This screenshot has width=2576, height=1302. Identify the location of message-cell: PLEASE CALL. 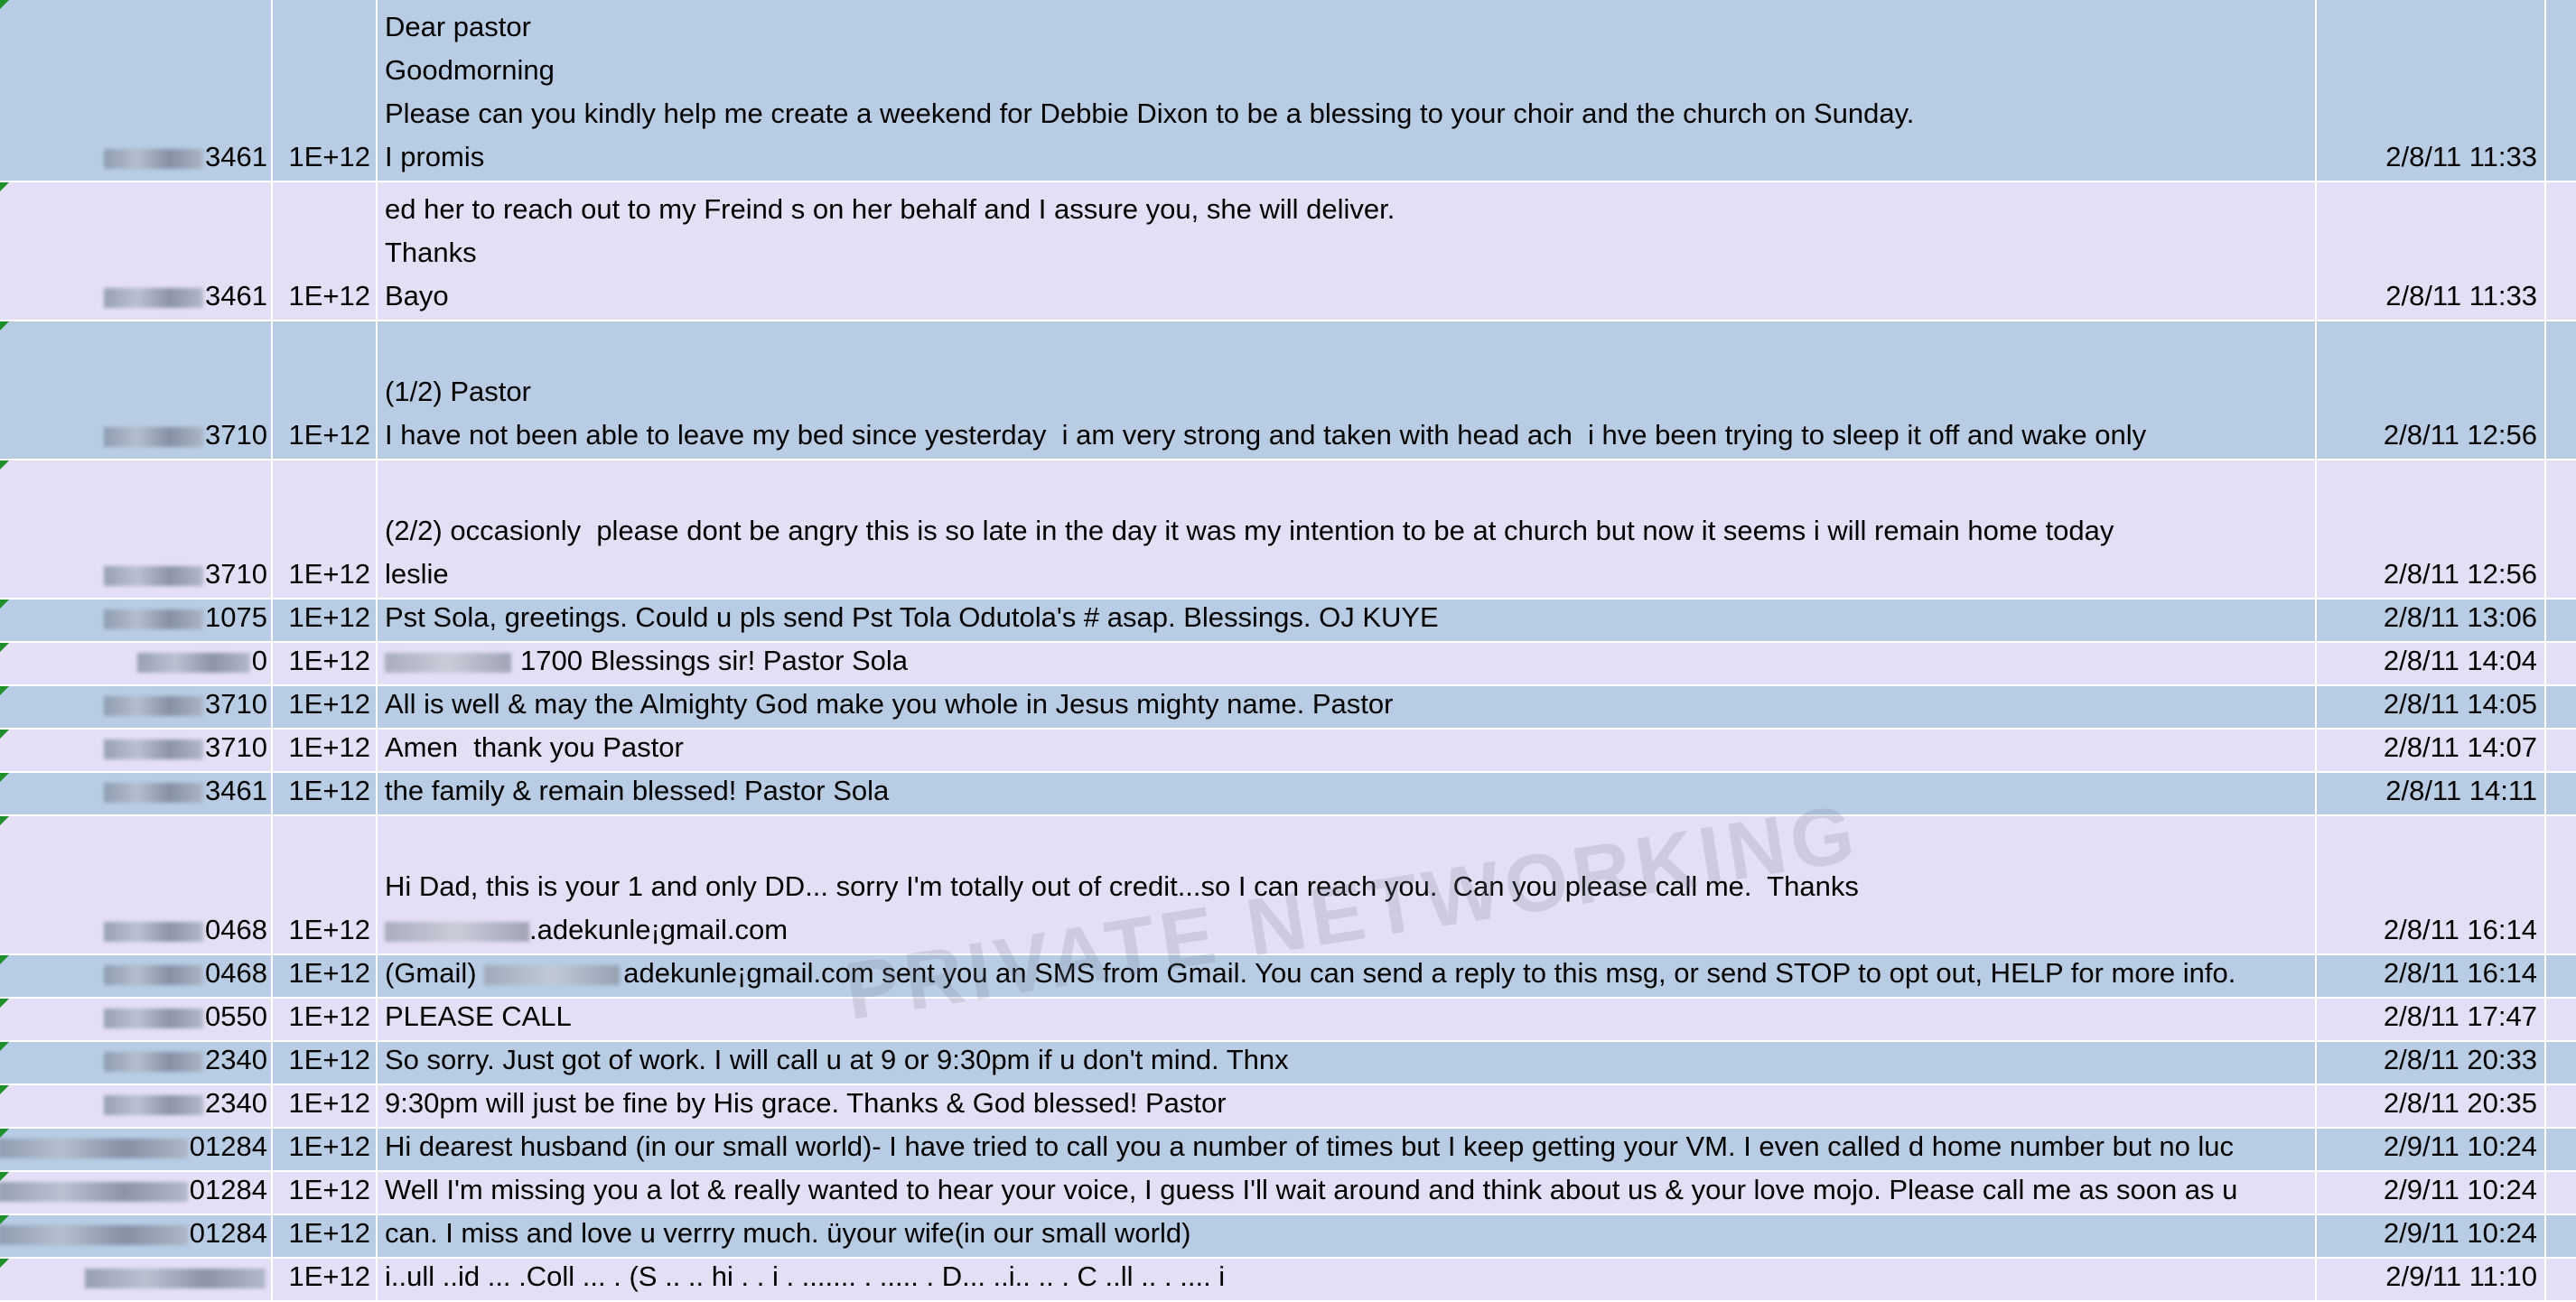
(1348, 1019).